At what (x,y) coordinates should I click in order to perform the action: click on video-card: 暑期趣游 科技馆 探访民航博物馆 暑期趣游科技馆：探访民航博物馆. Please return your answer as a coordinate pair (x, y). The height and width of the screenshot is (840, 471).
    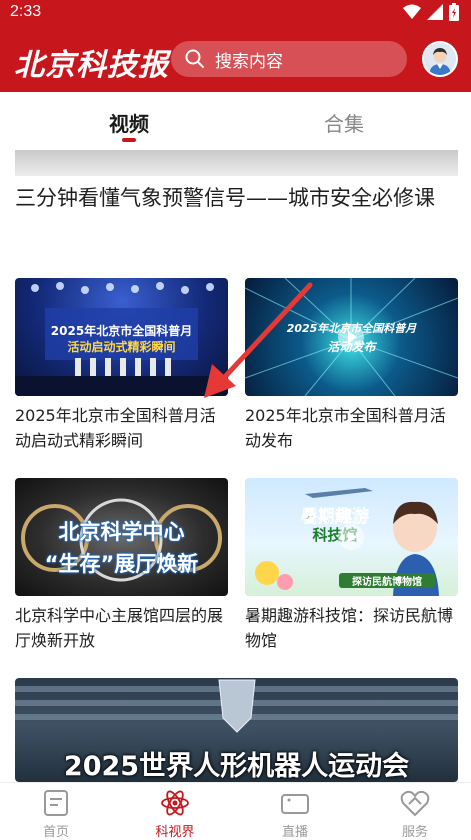
    Looking at the image, I should click on (351, 566).